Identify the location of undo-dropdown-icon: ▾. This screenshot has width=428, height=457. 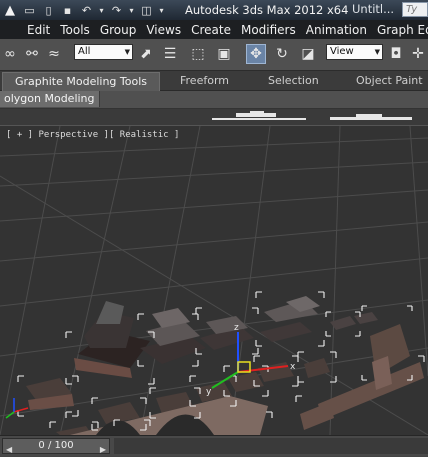
(101, 10).